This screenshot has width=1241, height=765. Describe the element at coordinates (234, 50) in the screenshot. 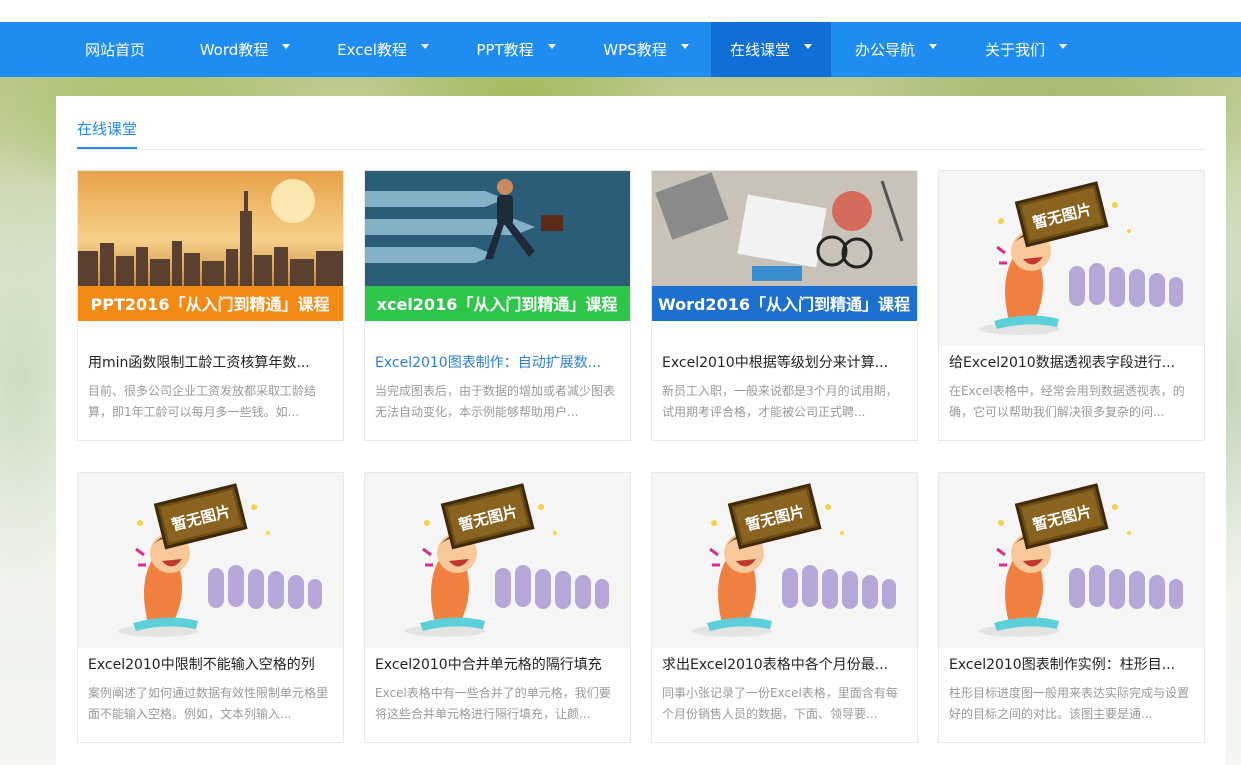

I see `nav-item-label: Word教程` at that location.